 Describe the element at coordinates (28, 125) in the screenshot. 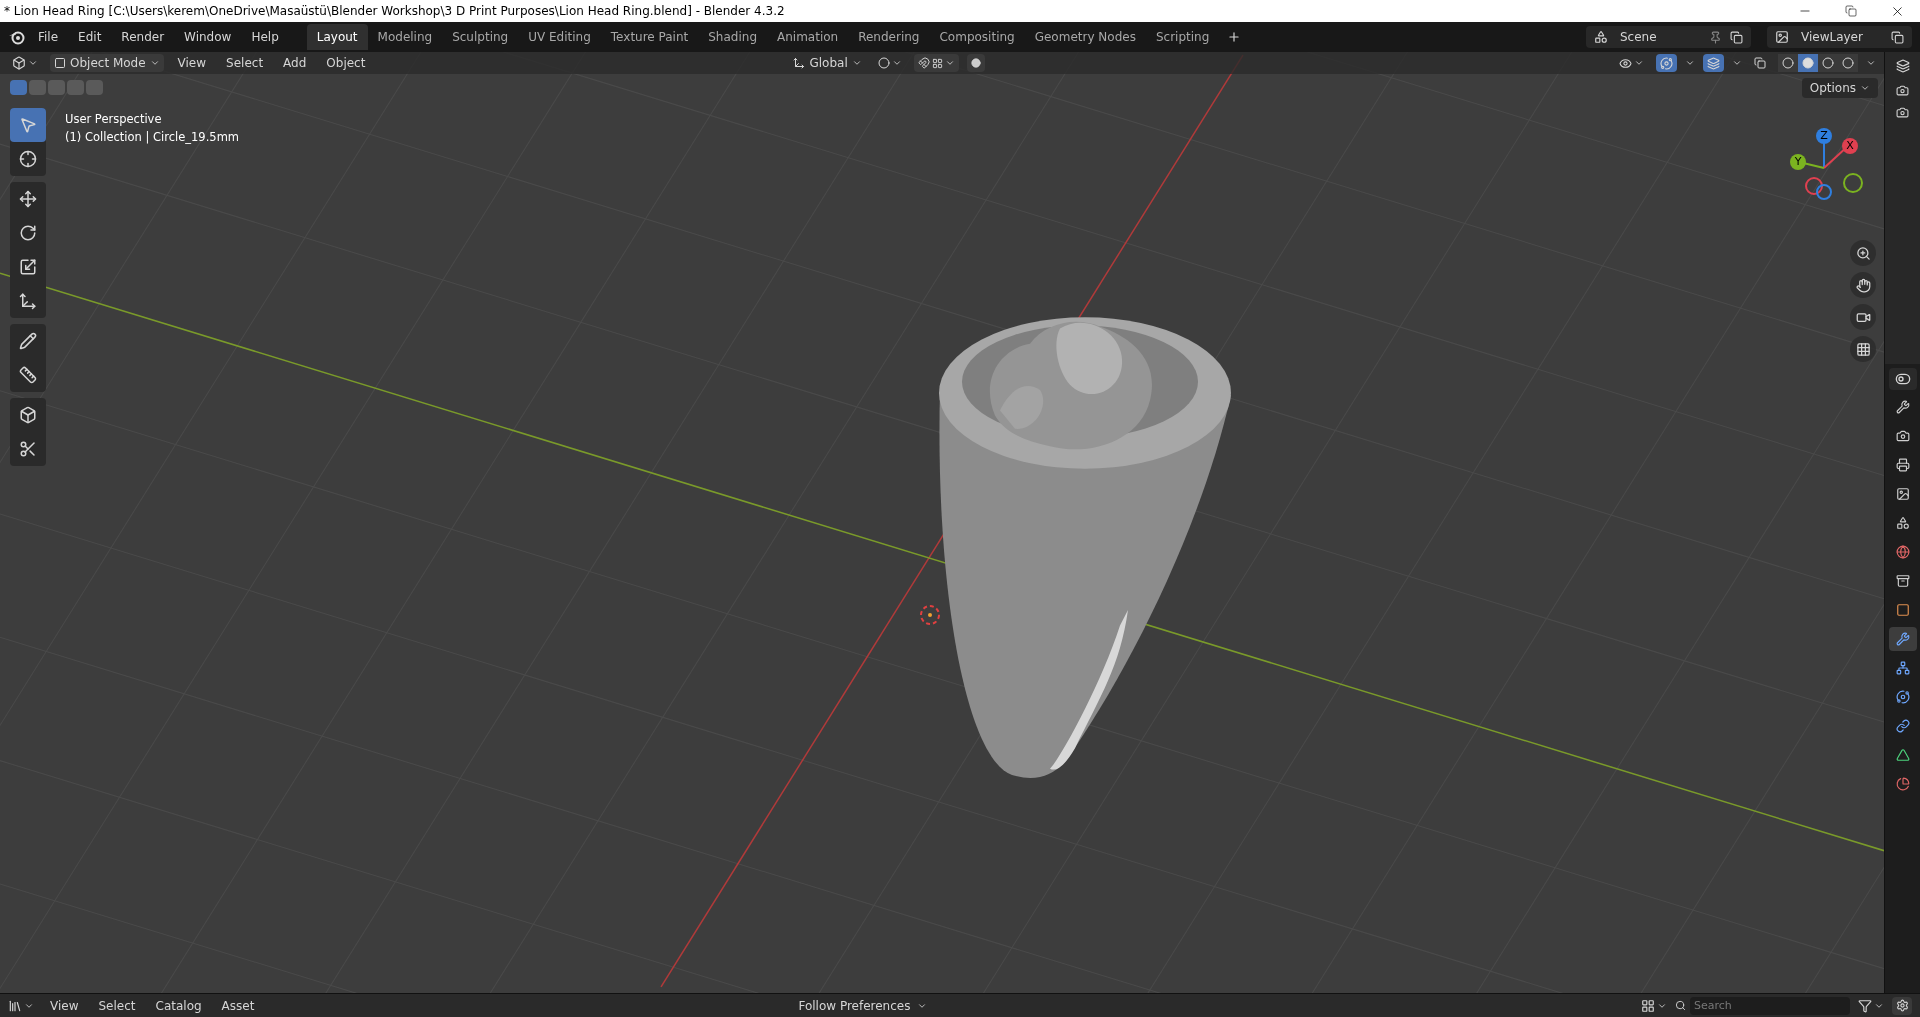

I see `pointer-icon` at that location.